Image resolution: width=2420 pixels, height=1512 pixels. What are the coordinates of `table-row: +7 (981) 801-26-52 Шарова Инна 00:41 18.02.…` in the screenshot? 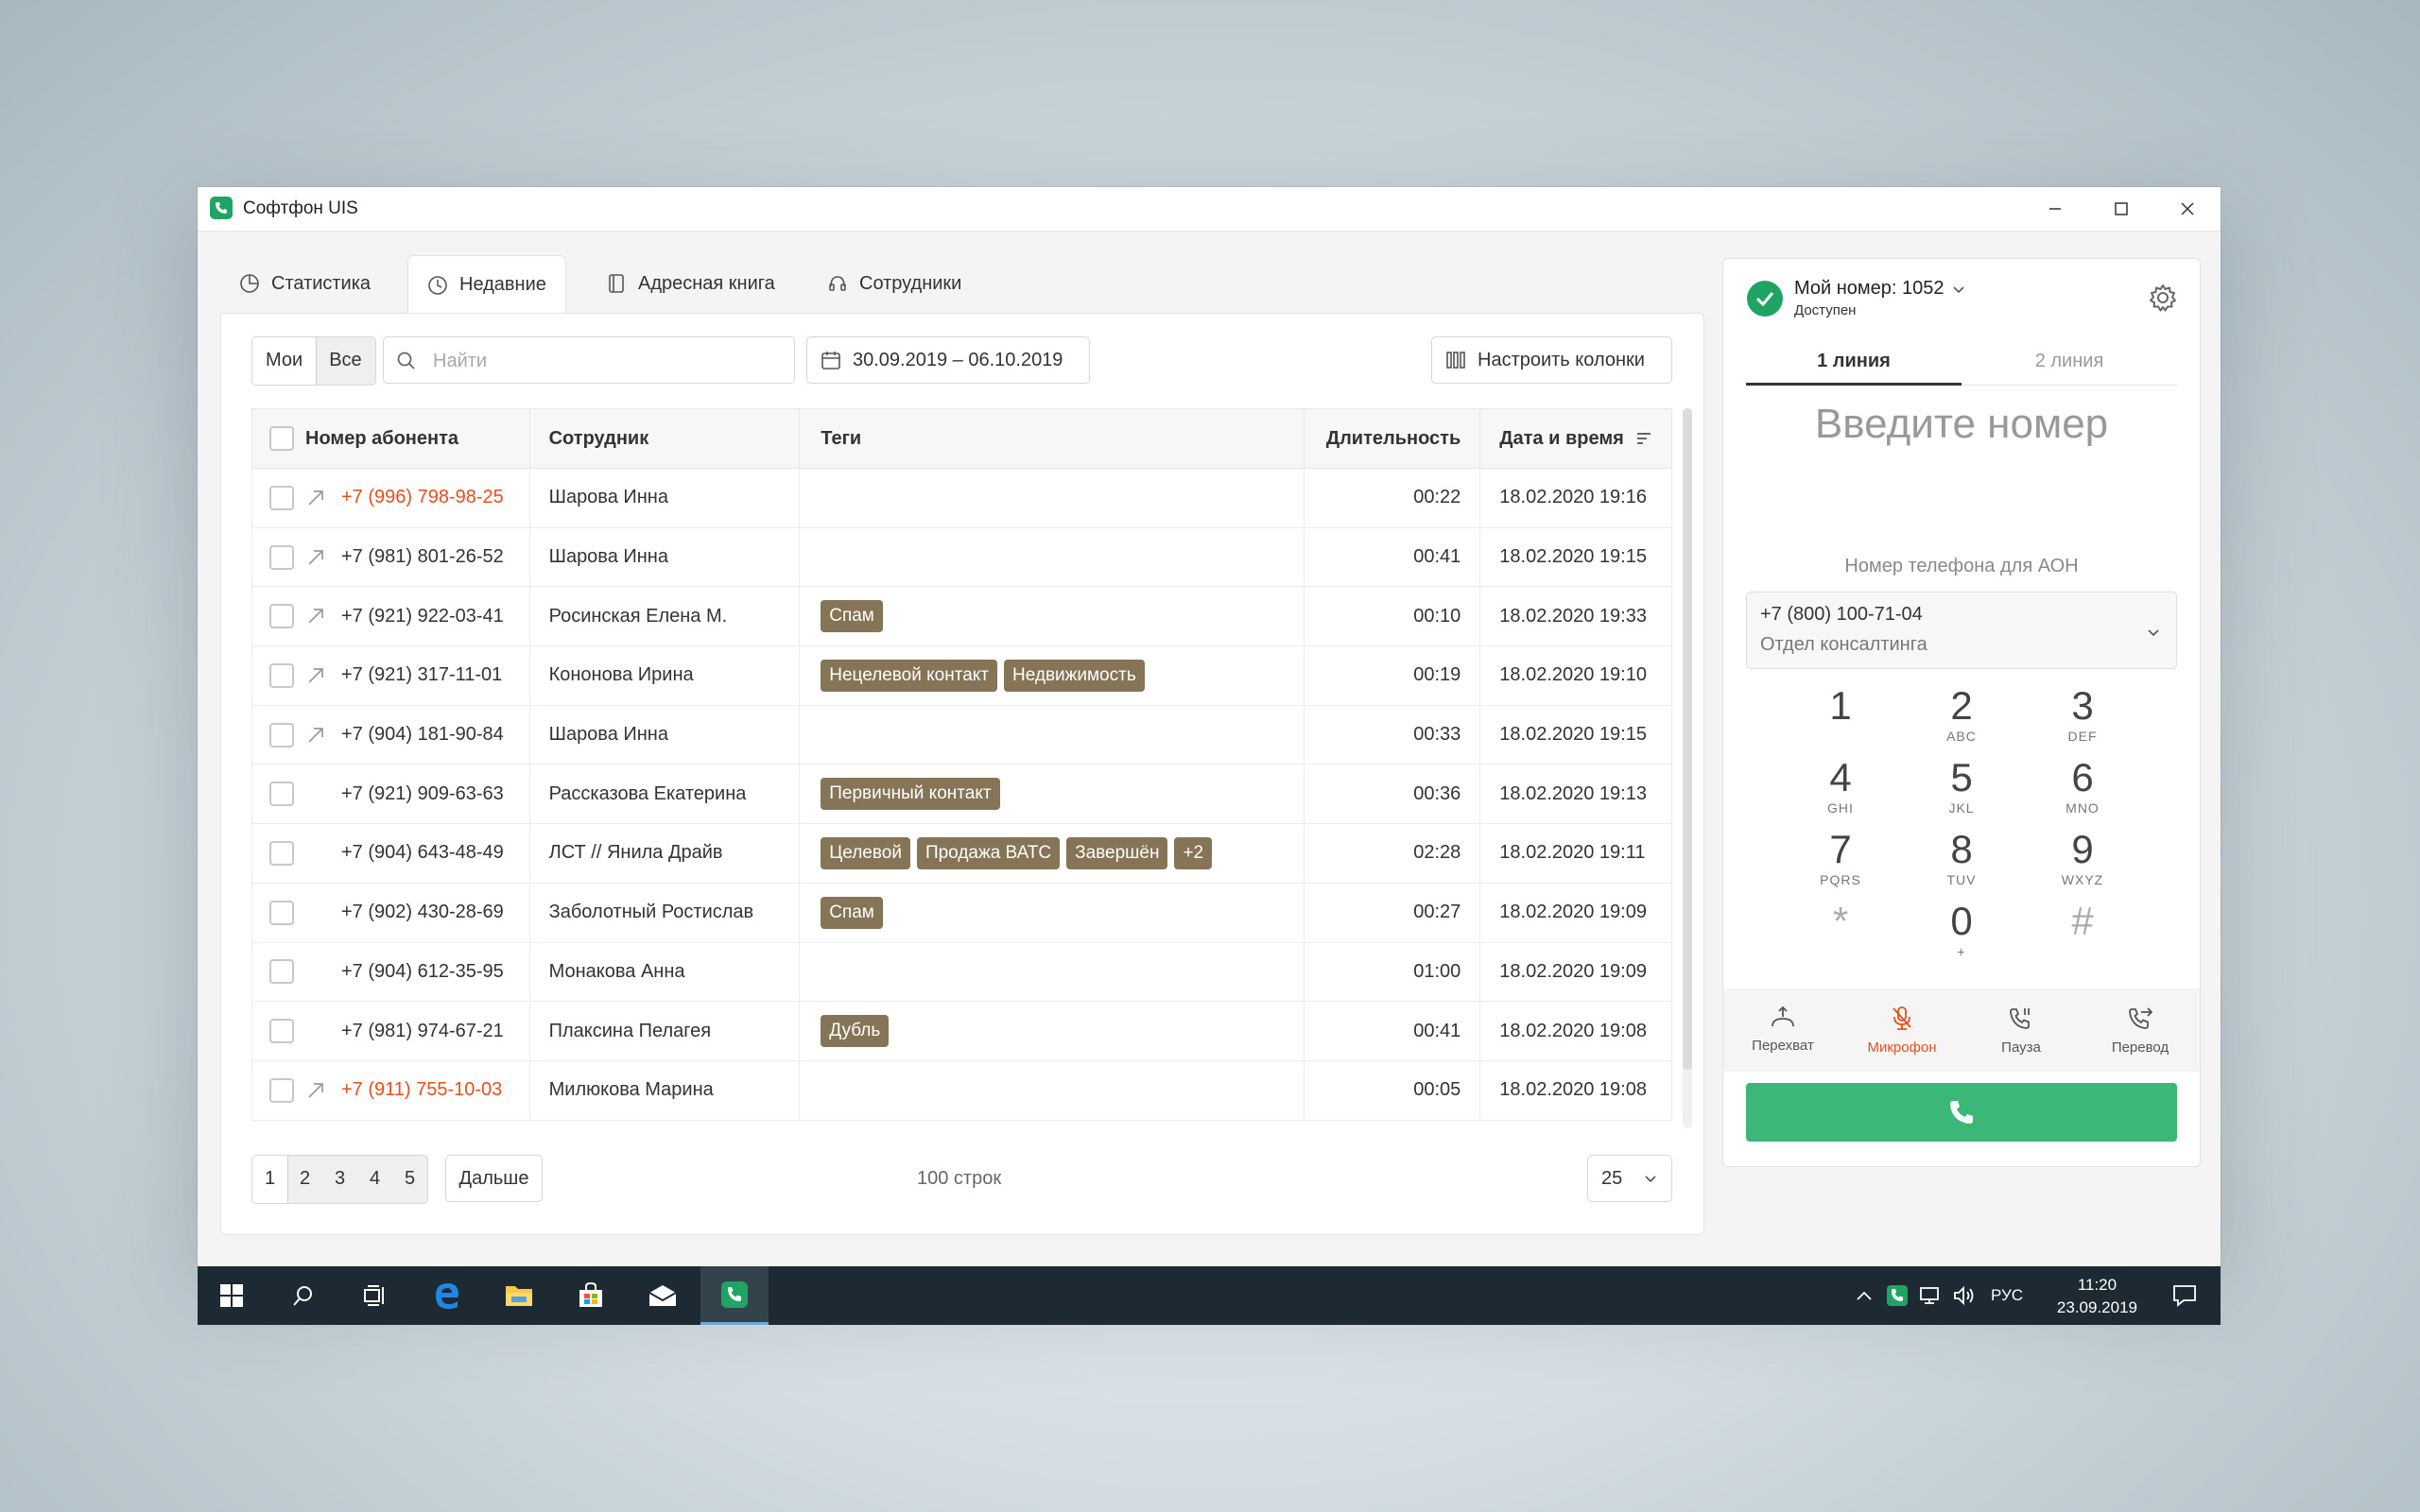 It's located at (961, 557).